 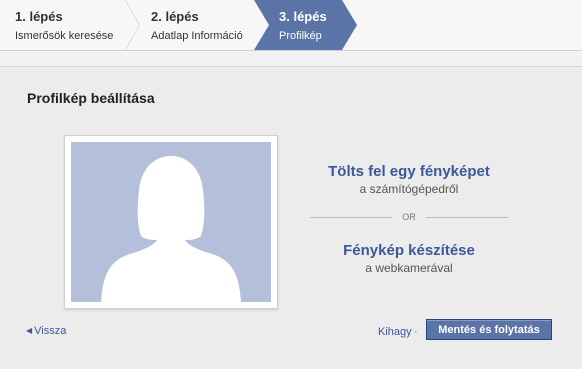 I want to click on step-3-number: 3. lépés, so click(x=303, y=16).